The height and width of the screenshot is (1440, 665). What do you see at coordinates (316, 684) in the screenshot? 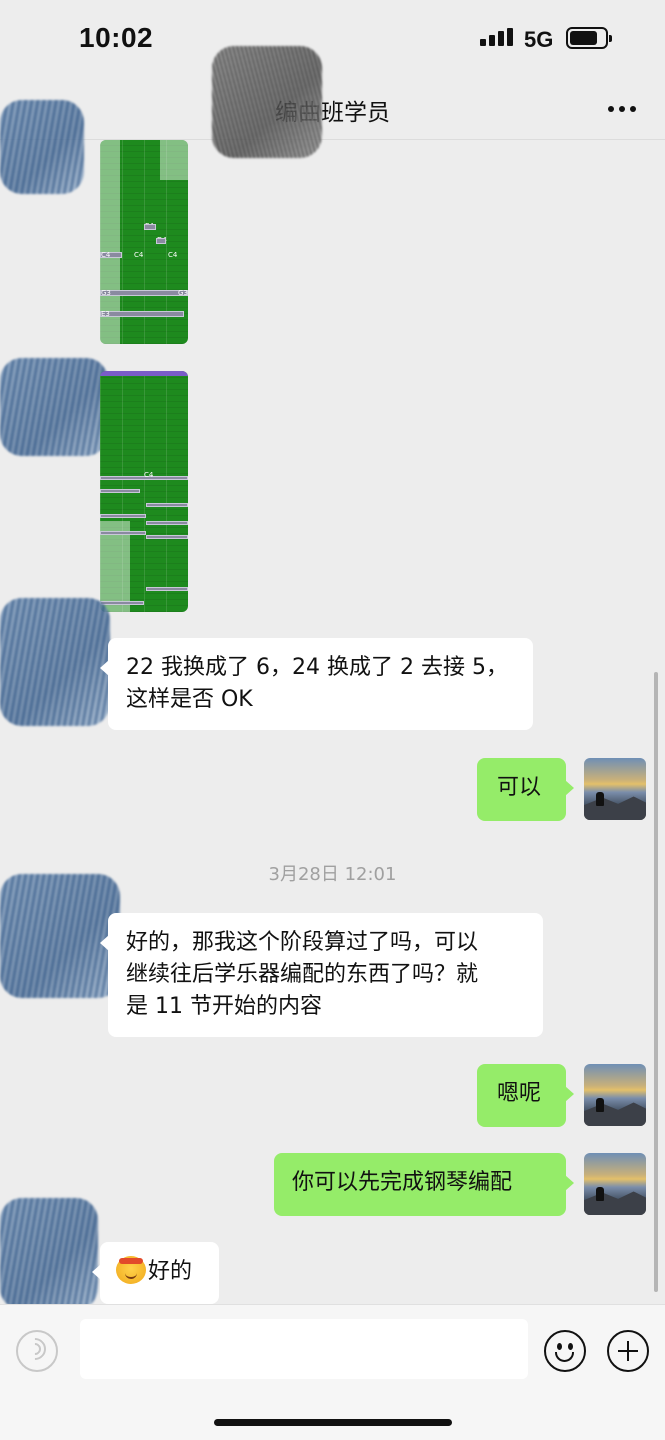
I see `message-bubble: 22 我换成了 6，24 换成了 2 去接 5， 这样是否 OK` at bounding box center [316, 684].